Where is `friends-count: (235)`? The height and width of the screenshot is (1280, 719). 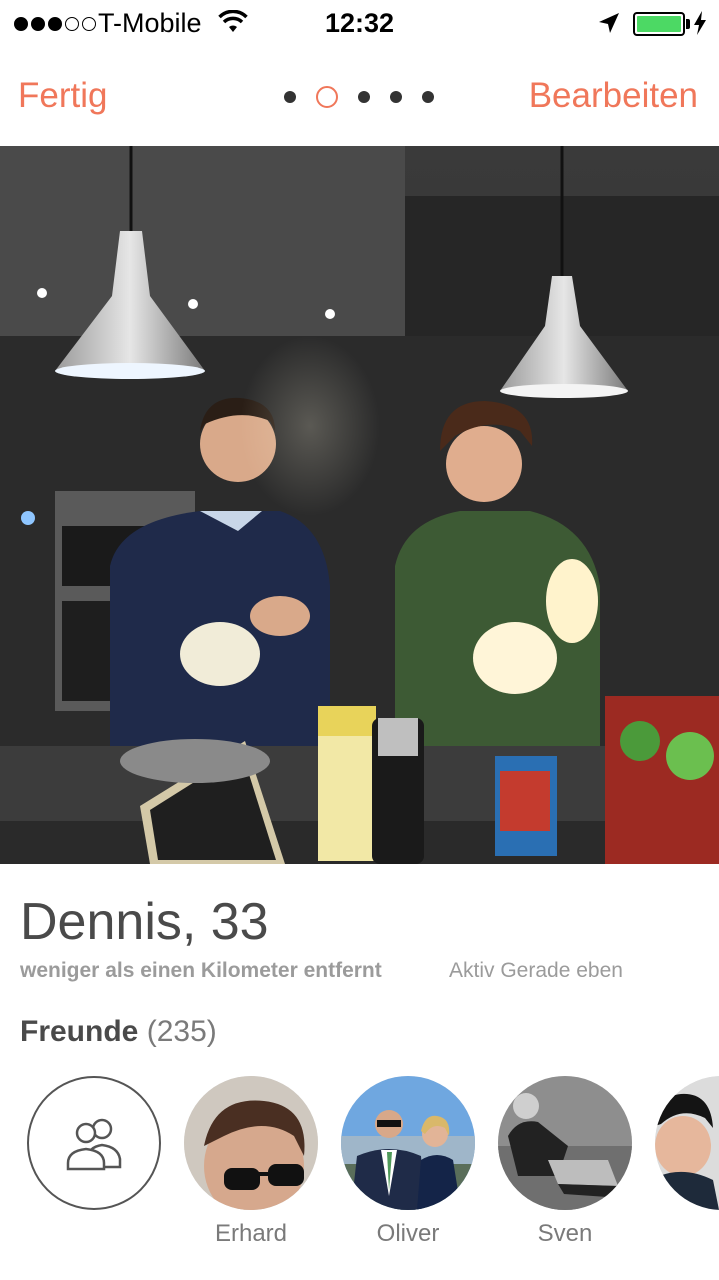
friends-count: (235) is located at coordinates (181, 1031).